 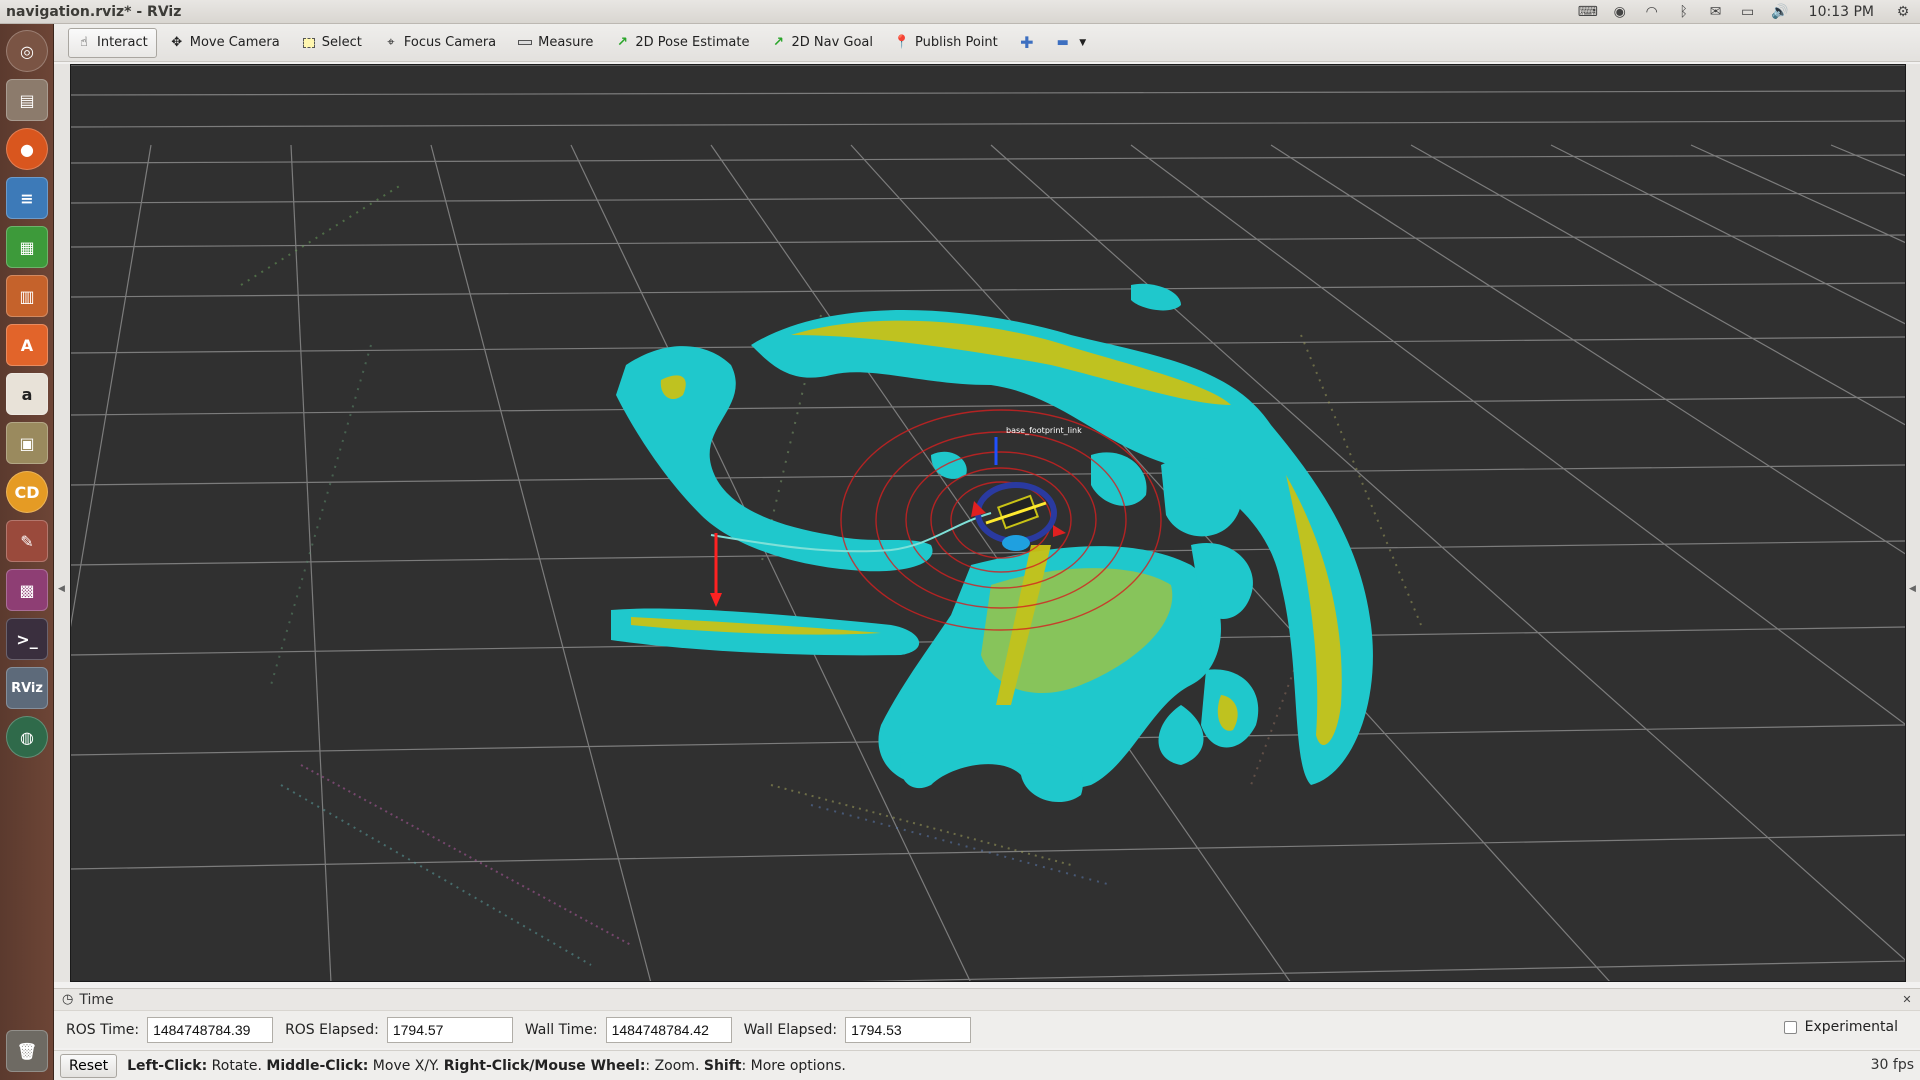 I want to click on tool-2d-nav-goal: ↗ 2D Nav Goal, so click(x=822, y=43).